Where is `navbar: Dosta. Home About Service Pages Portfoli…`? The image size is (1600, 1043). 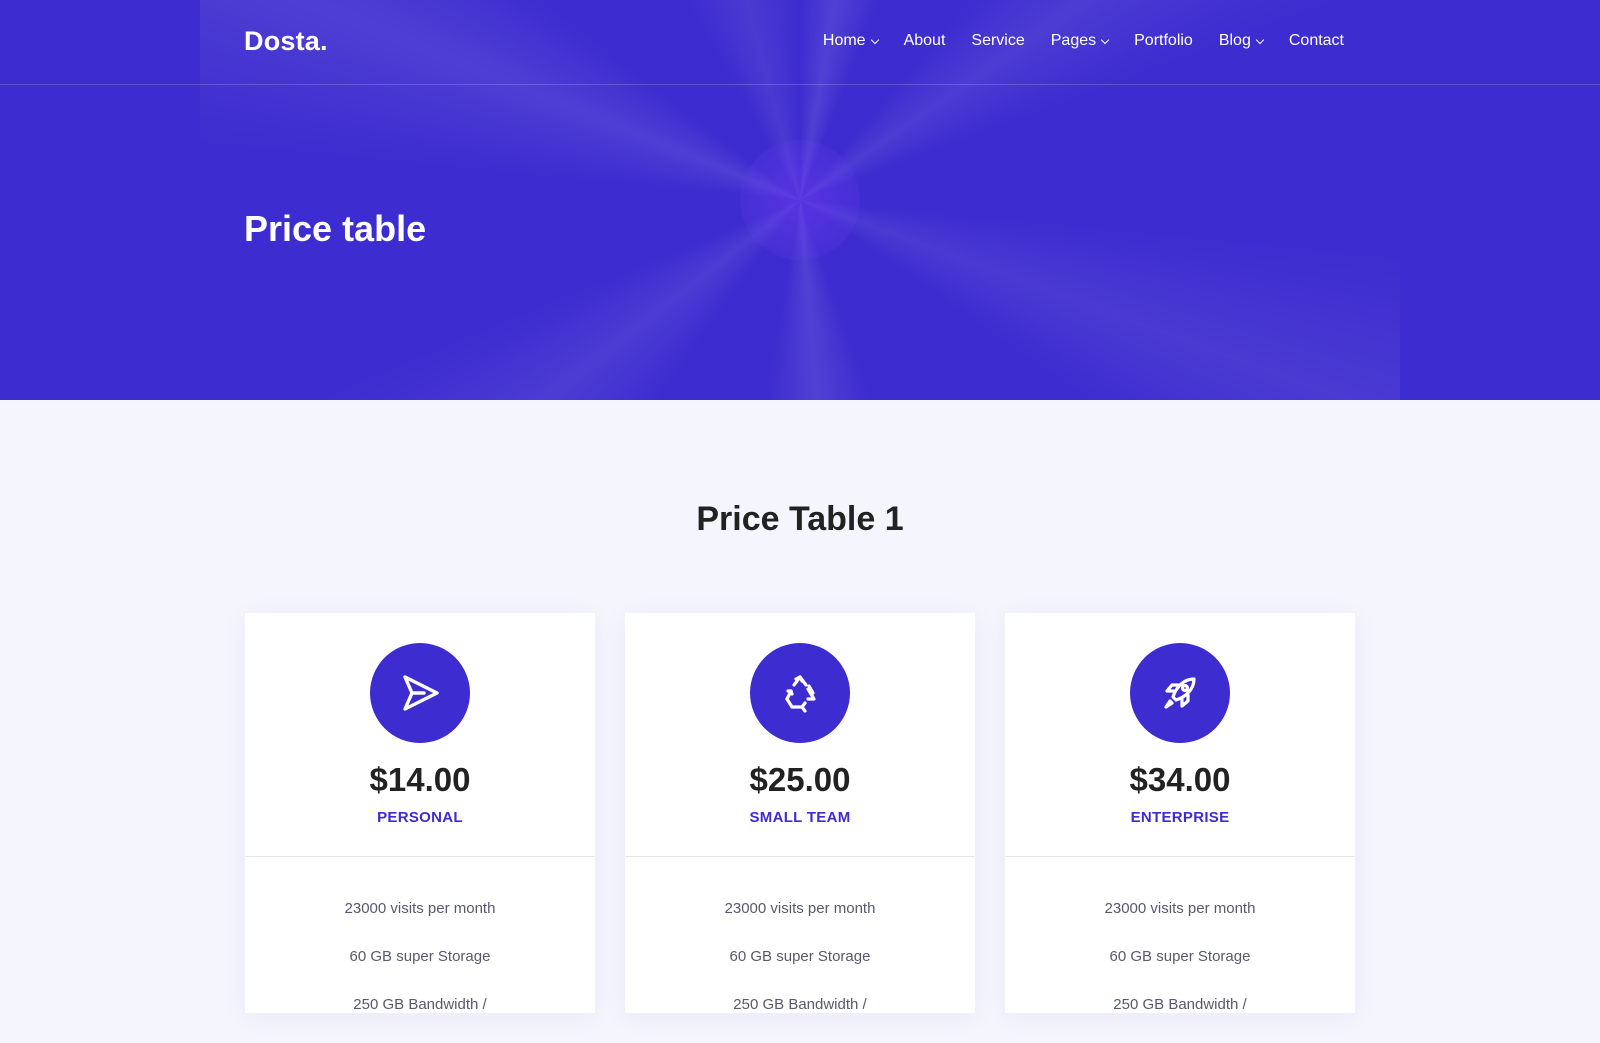 navbar: Dosta. Home About Service Pages Portfoli… is located at coordinates (800, 42).